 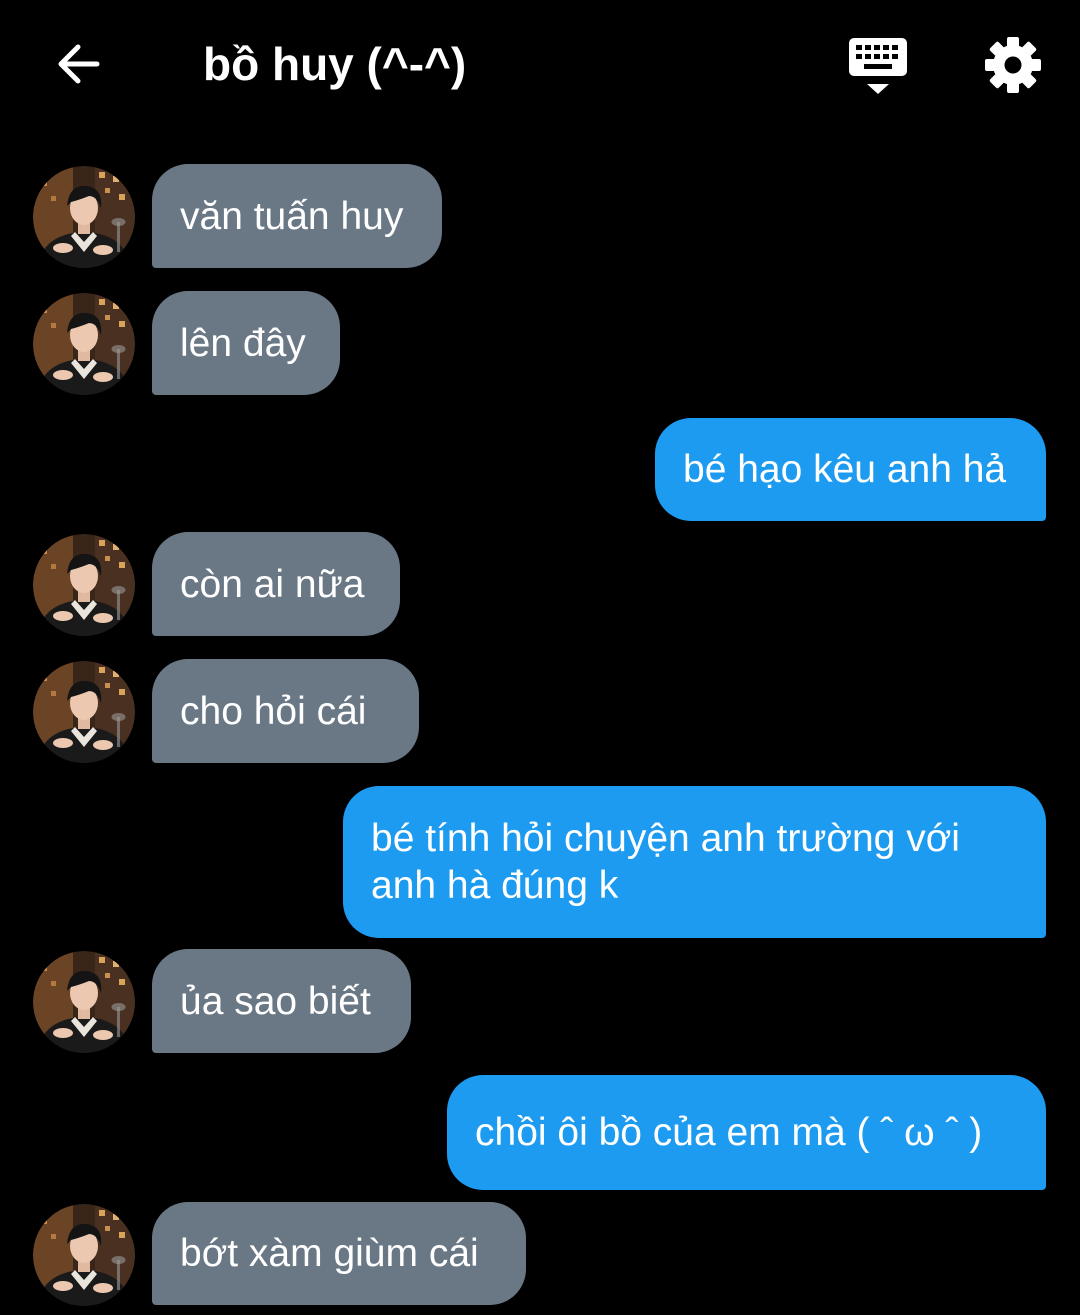 I want to click on conversation-title: bồ huy (^-^), so click(x=335, y=64).